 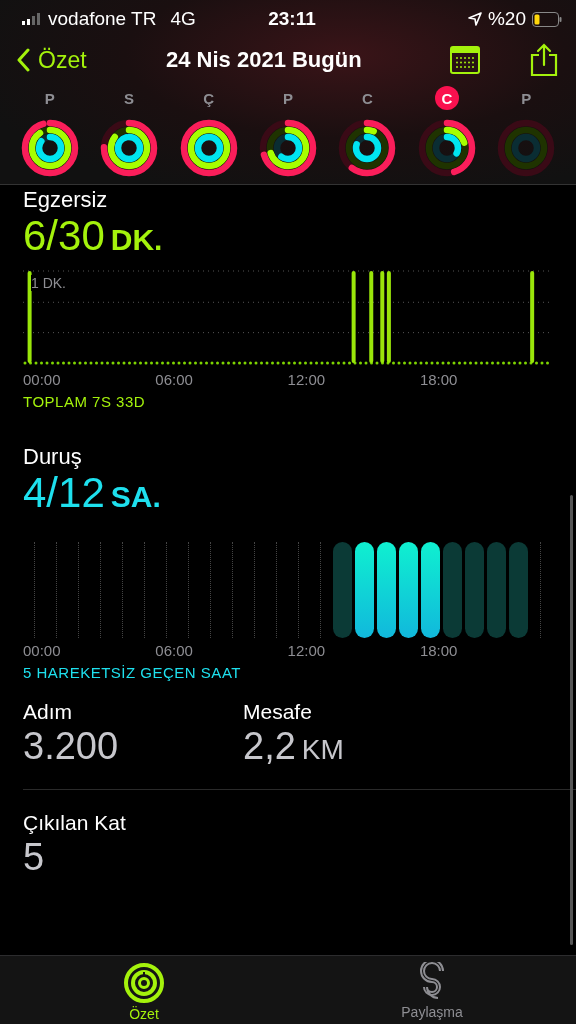 I want to click on calendar-icon, so click(x=465, y=60).